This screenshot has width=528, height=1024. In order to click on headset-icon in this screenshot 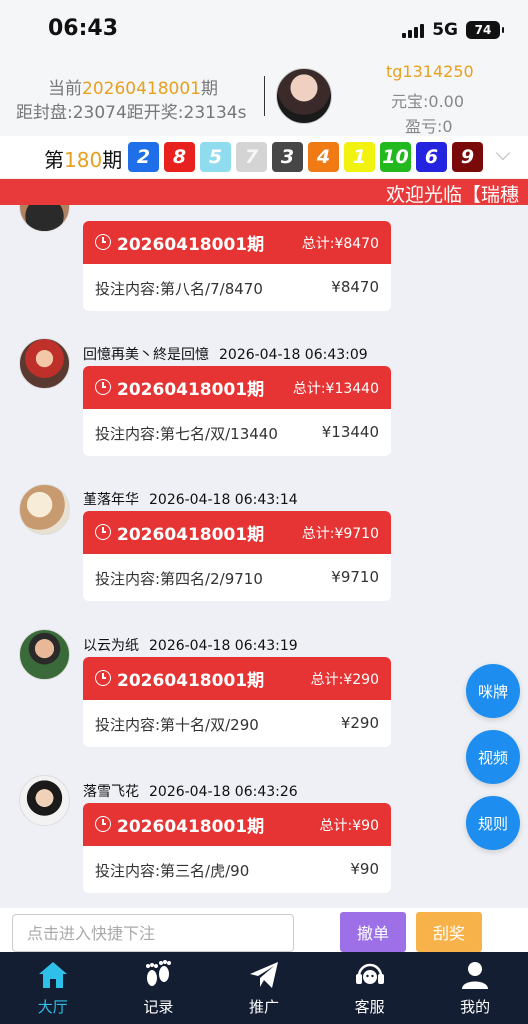, I will do `click(370, 975)`.